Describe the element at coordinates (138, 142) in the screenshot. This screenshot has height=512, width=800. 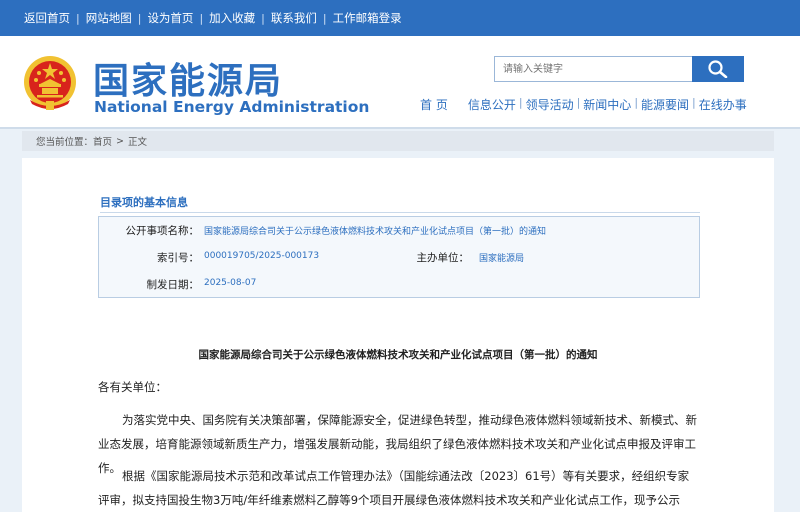
I see `breadcrumb-current: 正文` at that location.